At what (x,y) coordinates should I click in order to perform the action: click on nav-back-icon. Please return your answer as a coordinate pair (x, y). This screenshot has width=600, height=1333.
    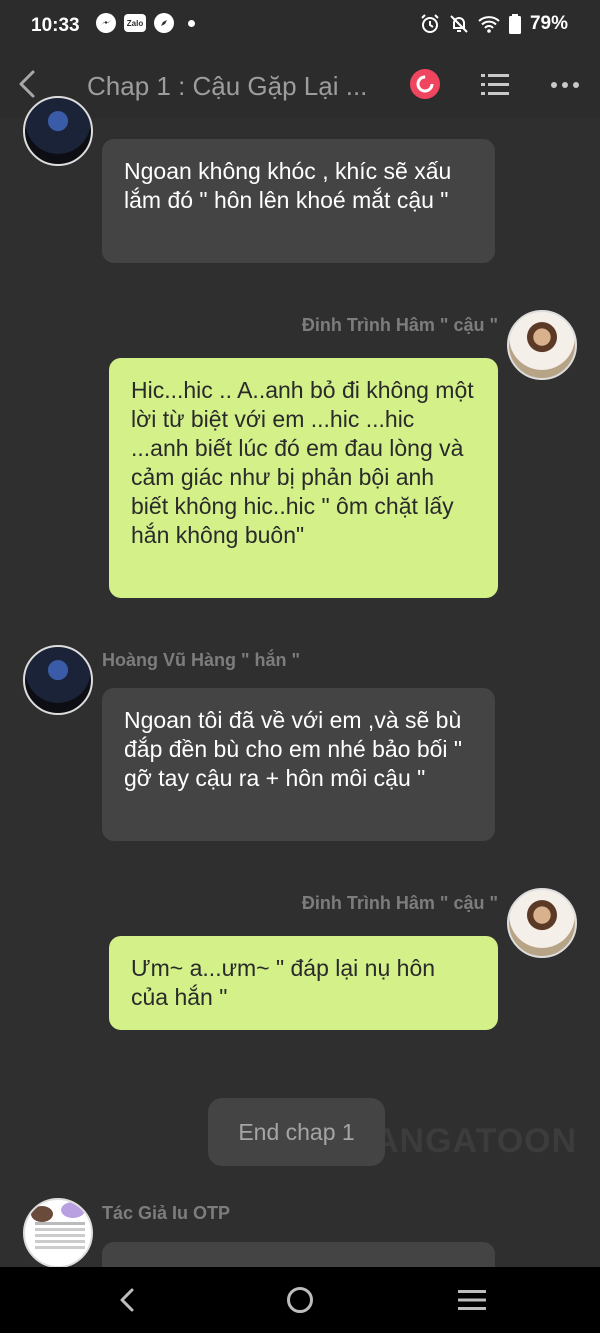
    Looking at the image, I should click on (127, 1300).